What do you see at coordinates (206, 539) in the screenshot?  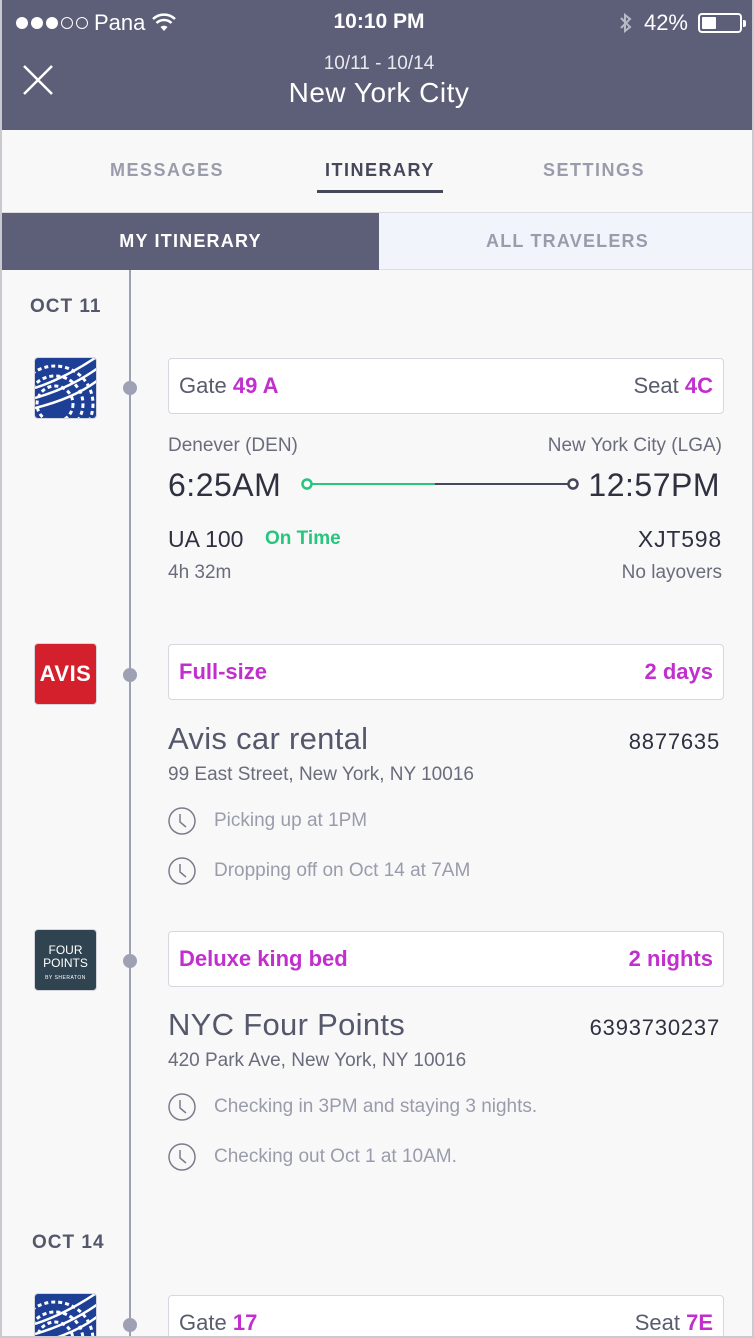 I see `flight-number: UA 100` at bounding box center [206, 539].